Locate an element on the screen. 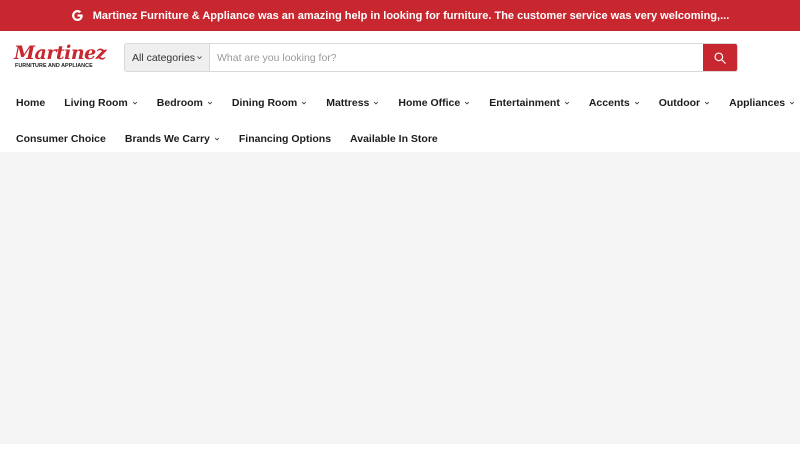  nav-item-dining-room: Dining Room is located at coordinates (269, 103).